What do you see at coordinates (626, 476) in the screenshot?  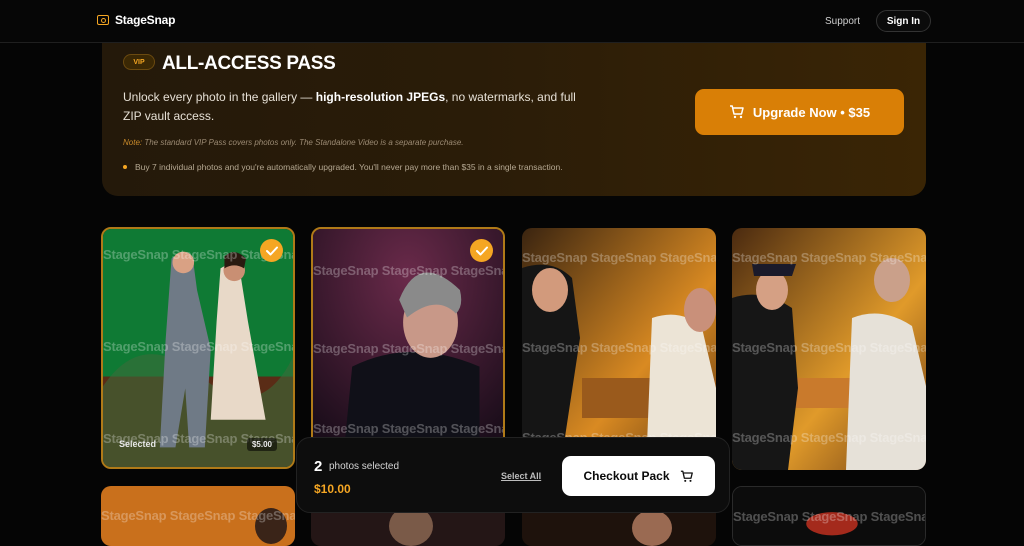 I see `checkout-button-label: Checkout Pack` at bounding box center [626, 476].